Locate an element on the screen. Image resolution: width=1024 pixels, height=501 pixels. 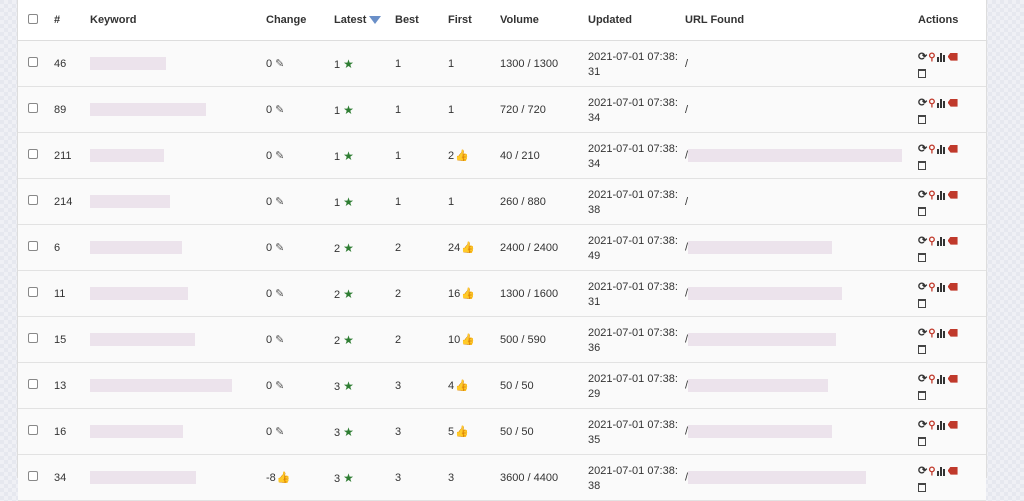
volume-value: 1300 / 1600 is located at coordinates (544, 293).